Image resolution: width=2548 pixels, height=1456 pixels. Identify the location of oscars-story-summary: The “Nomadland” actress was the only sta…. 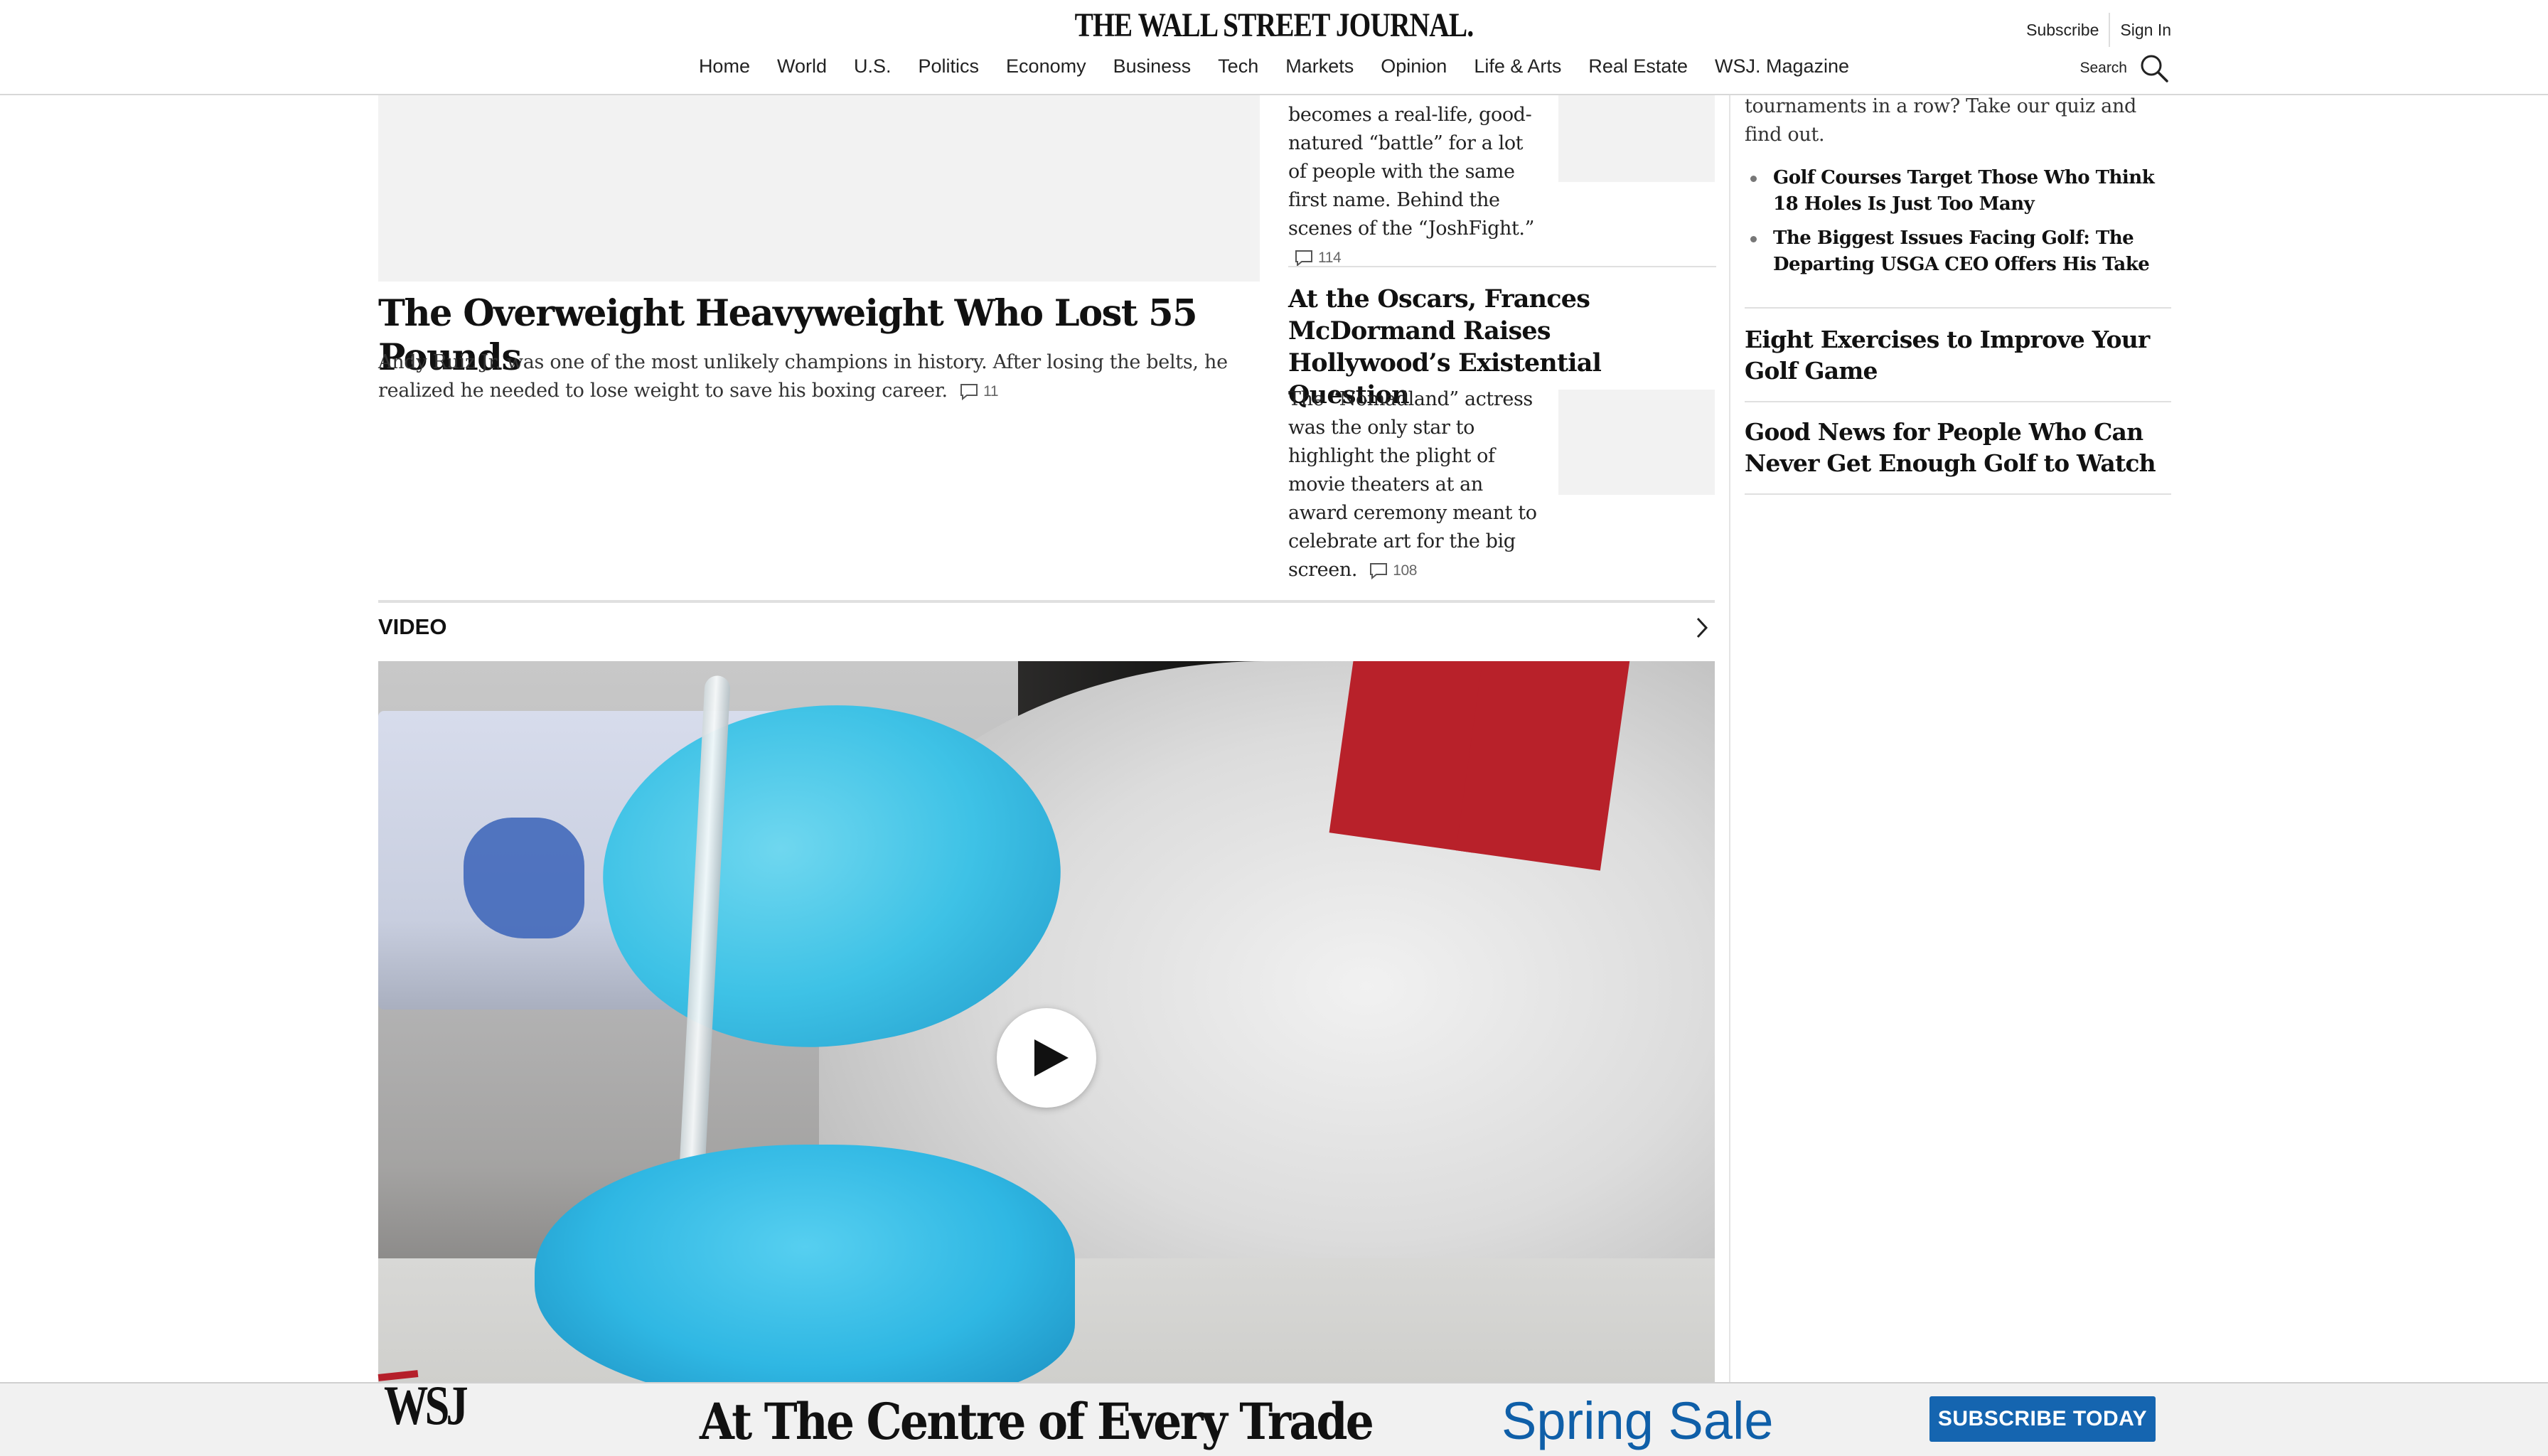
(1416, 485).